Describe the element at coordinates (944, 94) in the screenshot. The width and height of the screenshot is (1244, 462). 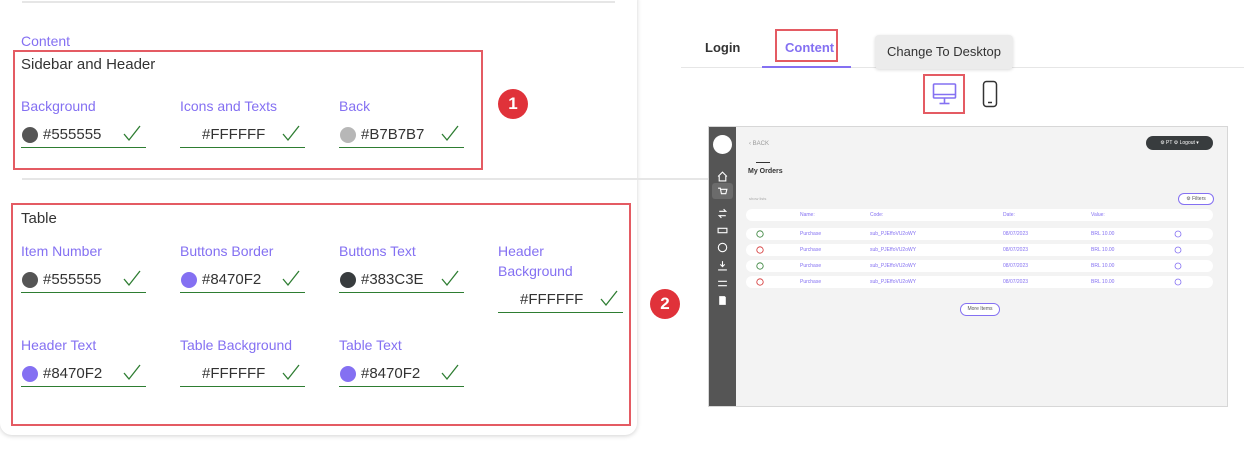
I see `desktop-icon` at that location.